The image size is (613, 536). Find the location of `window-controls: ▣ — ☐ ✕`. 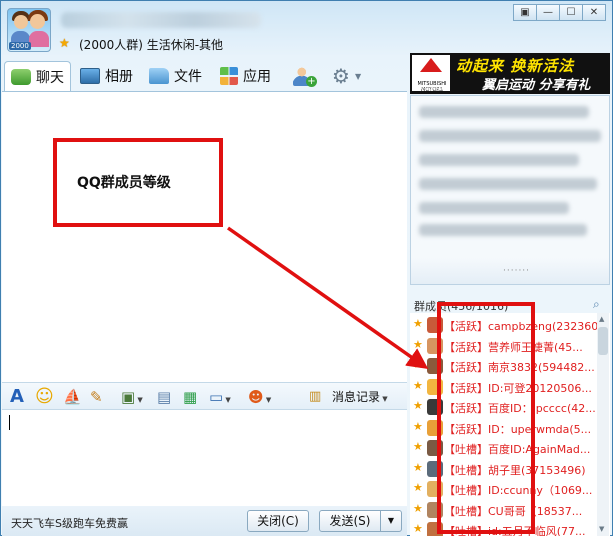

window-controls: ▣ — ☐ ✕ is located at coordinates (559, 12).